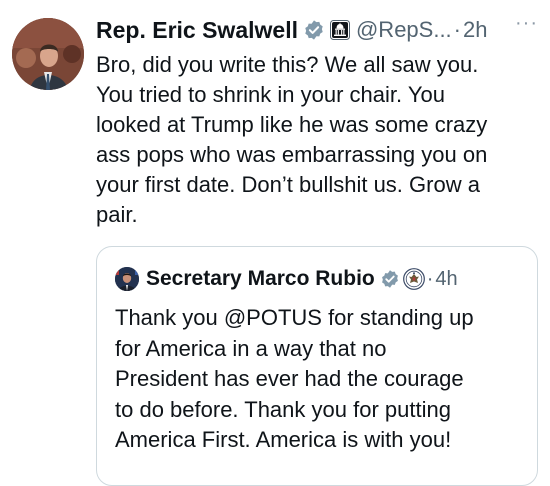  What do you see at coordinates (292, 154) in the screenshot?
I see `post-text-line: ass pops who was embarrassing you on` at bounding box center [292, 154].